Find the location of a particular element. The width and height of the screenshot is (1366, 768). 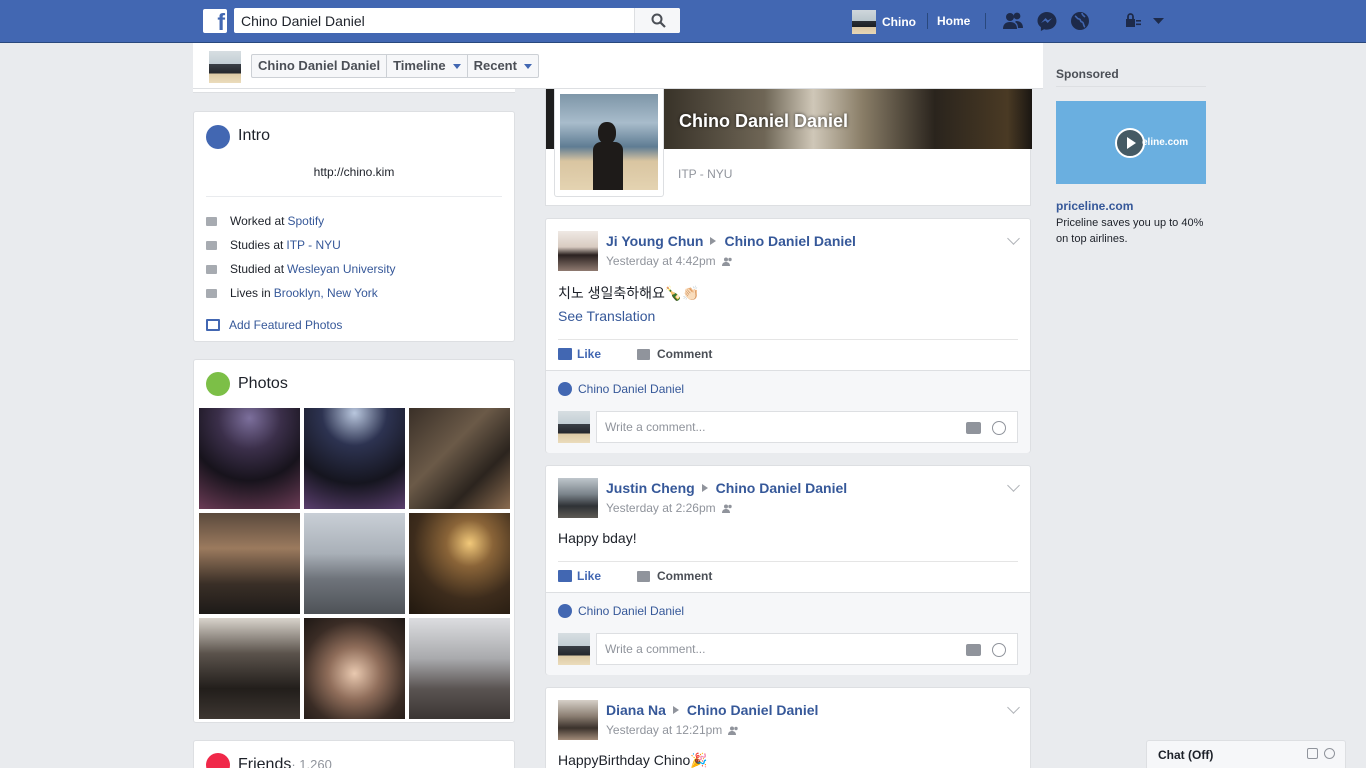

nav-profile-link: Chino is located at coordinates (884, 22).